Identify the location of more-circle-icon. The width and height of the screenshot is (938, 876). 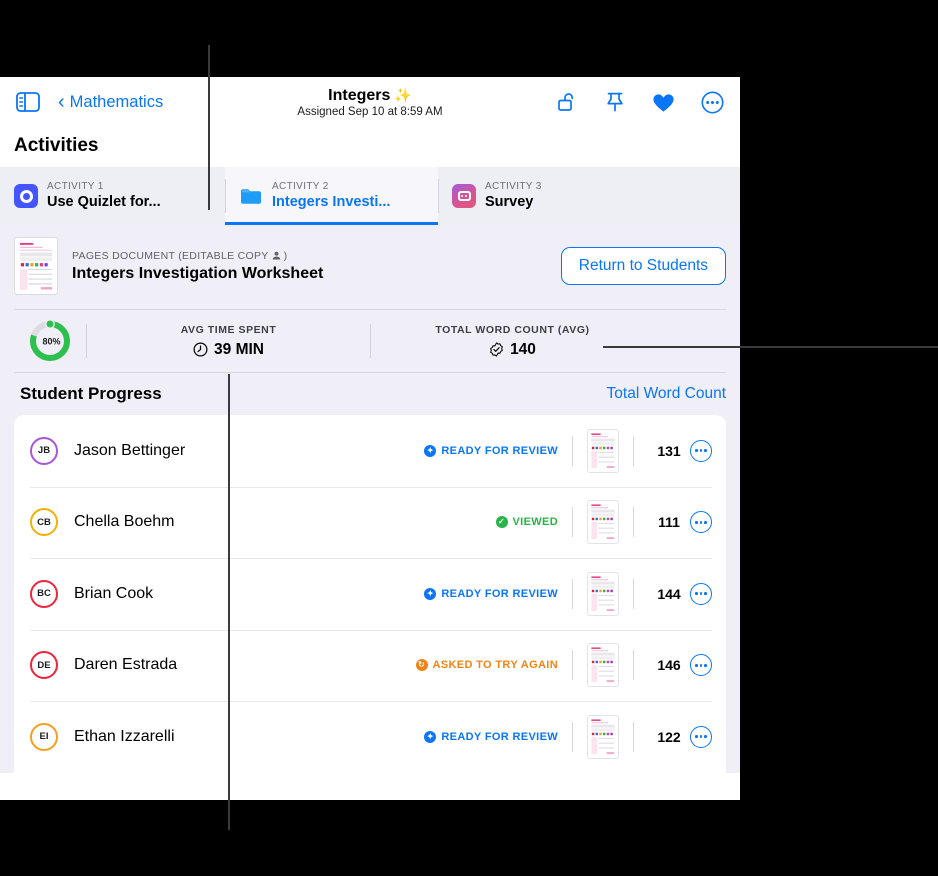
(712, 102).